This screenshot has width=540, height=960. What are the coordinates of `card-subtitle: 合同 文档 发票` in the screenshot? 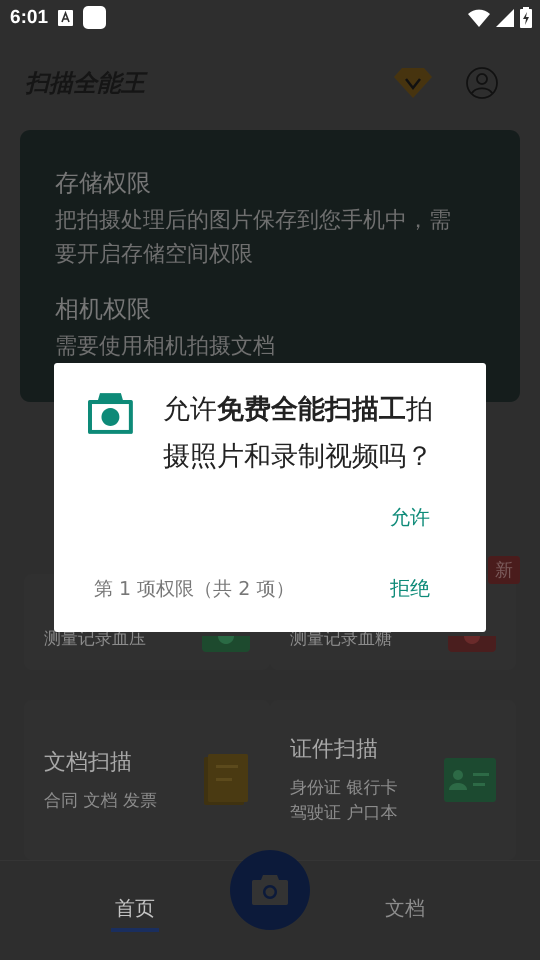 It's located at (100, 801).